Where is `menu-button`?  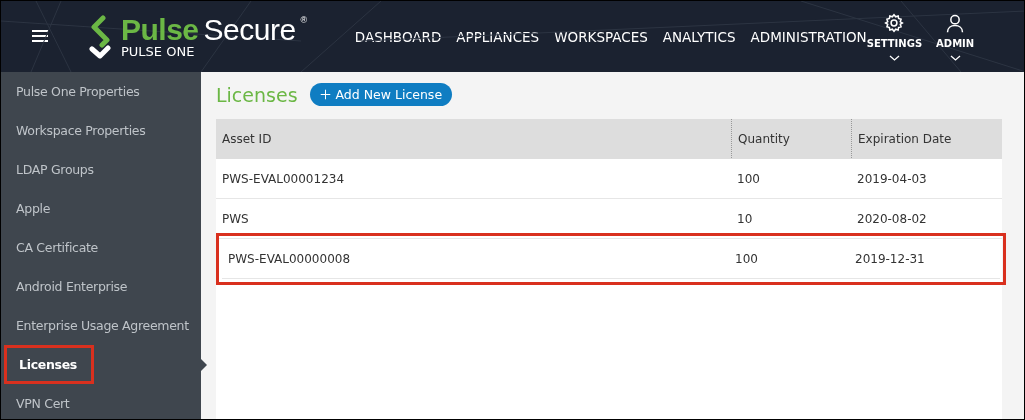
menu-button is located at coordinates (41, 36).